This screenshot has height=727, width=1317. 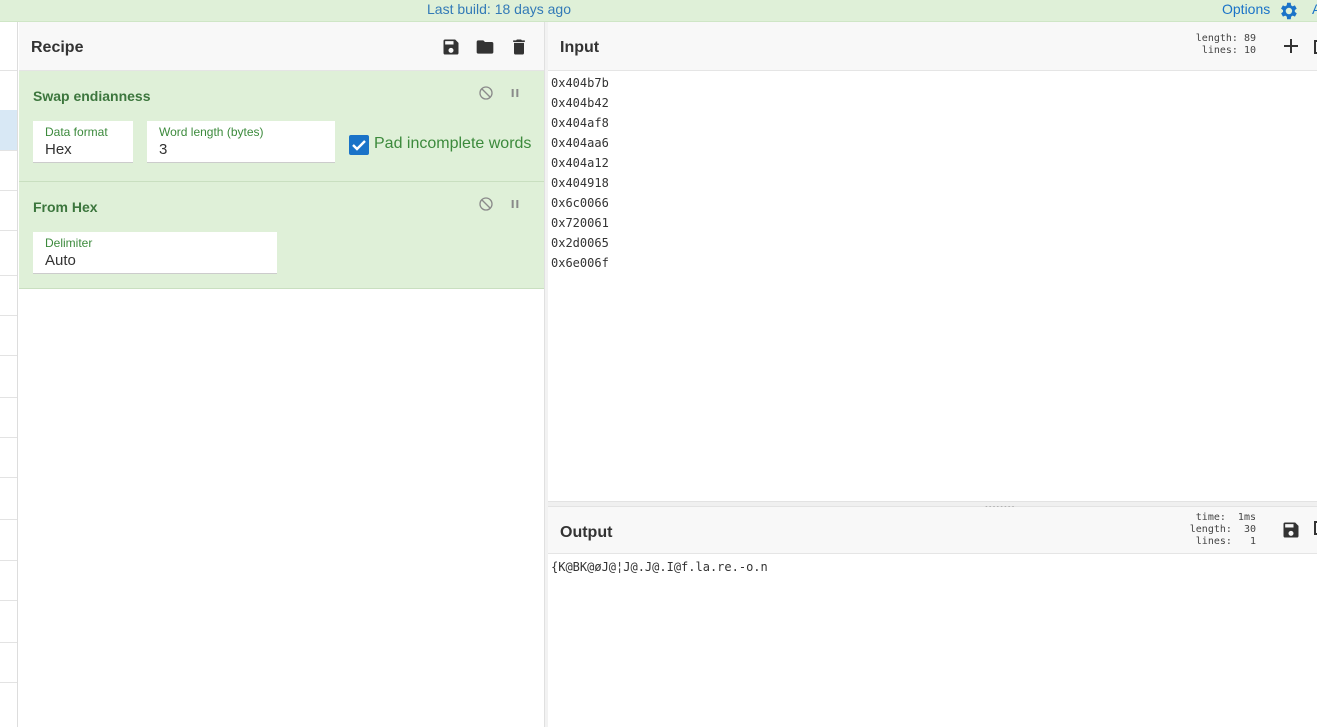 I want to click on folder-icon, so click(x=485, y=47).